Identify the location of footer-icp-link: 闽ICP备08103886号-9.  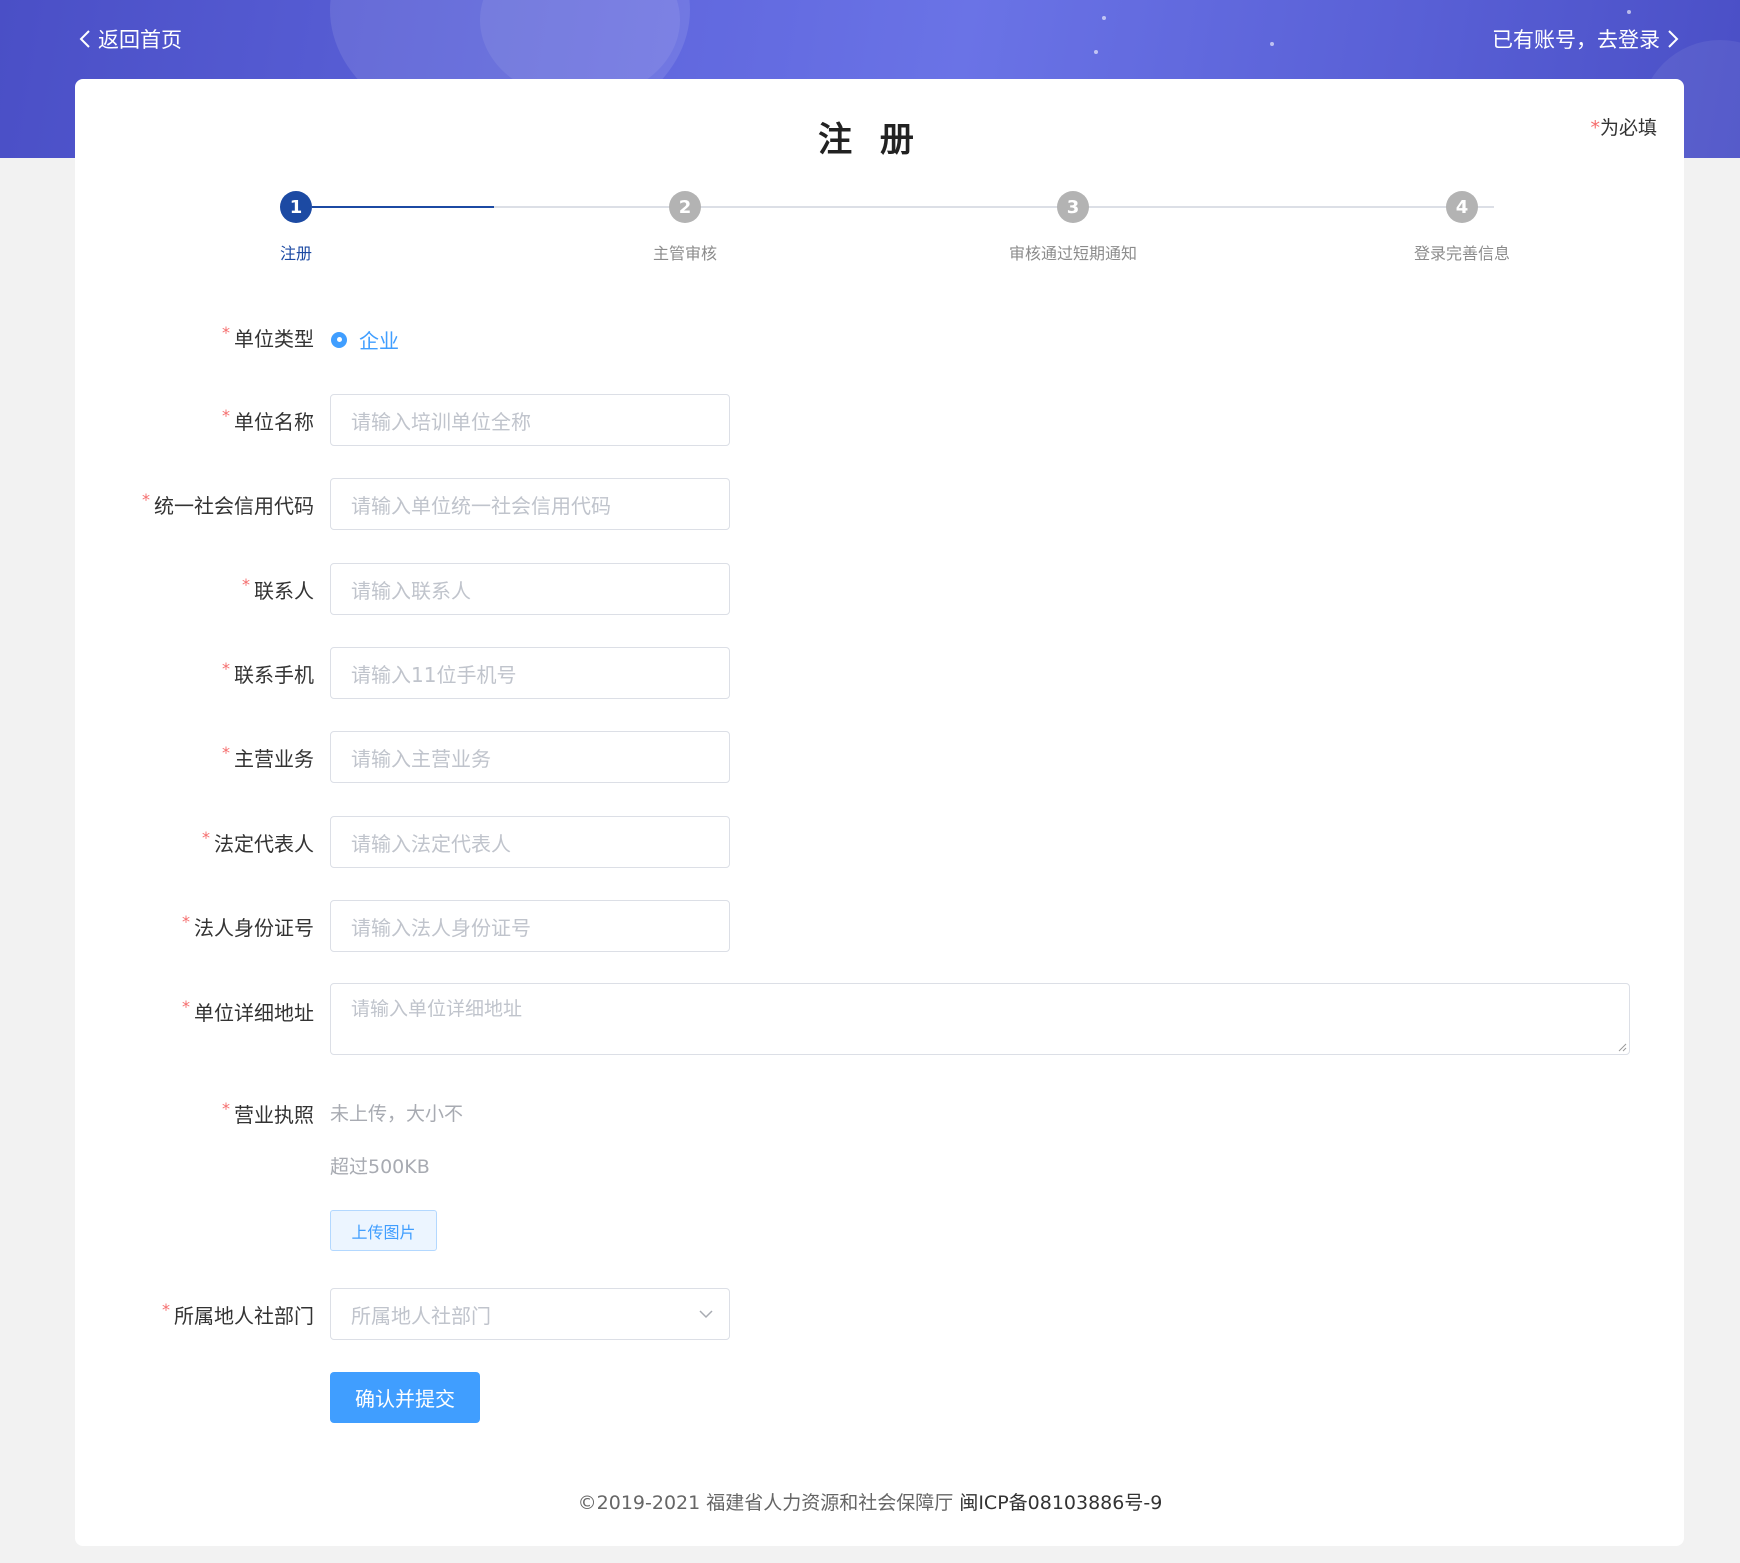
(1060, 1503).